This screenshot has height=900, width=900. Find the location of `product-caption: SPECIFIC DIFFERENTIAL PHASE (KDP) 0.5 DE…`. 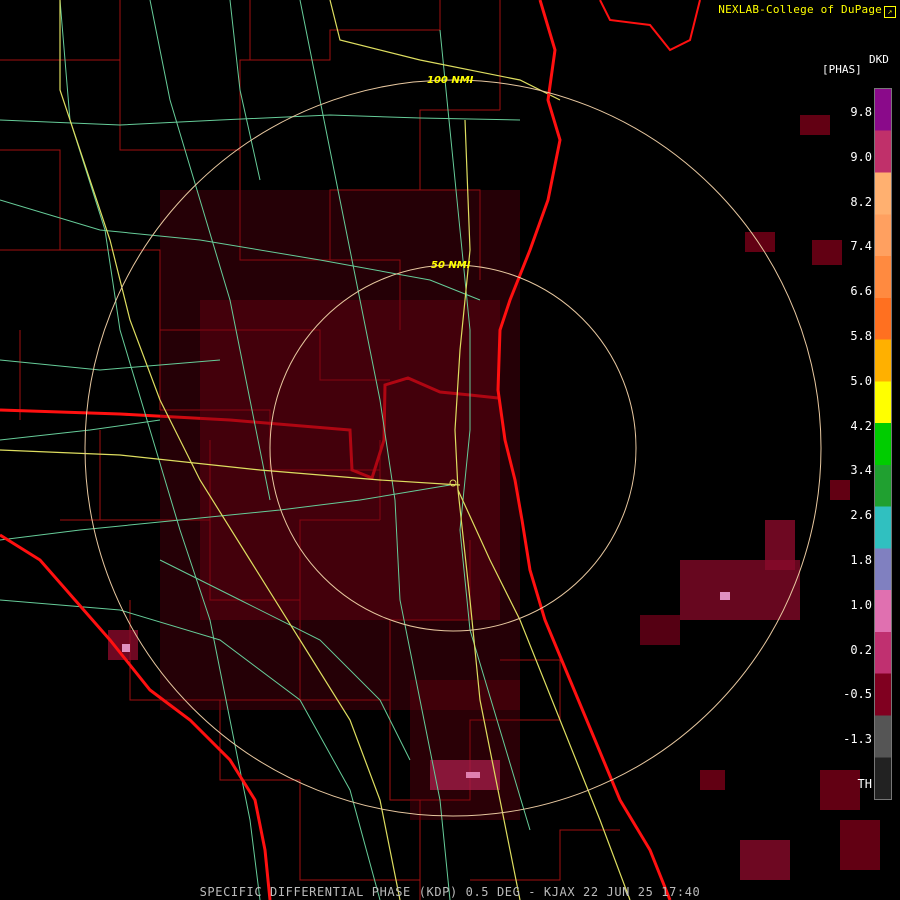

product-caption: SPECIFIC DIFFERENTIAL PHASE (KDP) 0.5 DE… is located at coordinates (450, 892).